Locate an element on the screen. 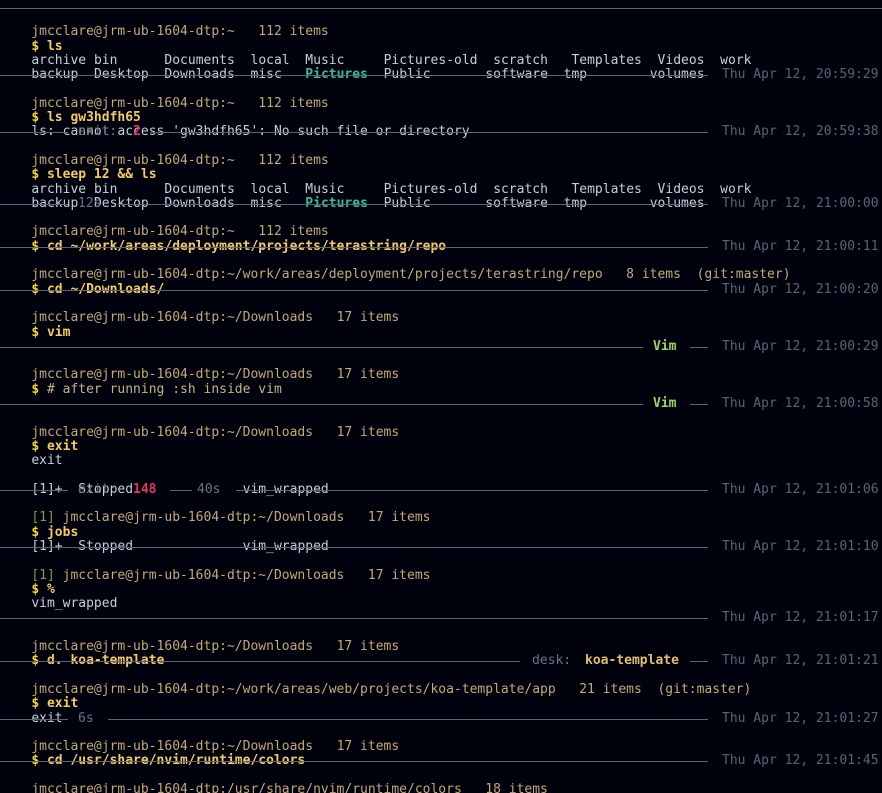 The image size is (882, 793). separator-rule: exit: 148 40s Thu Apr 12, 21:01:06 is located at coordinates (441, 489).